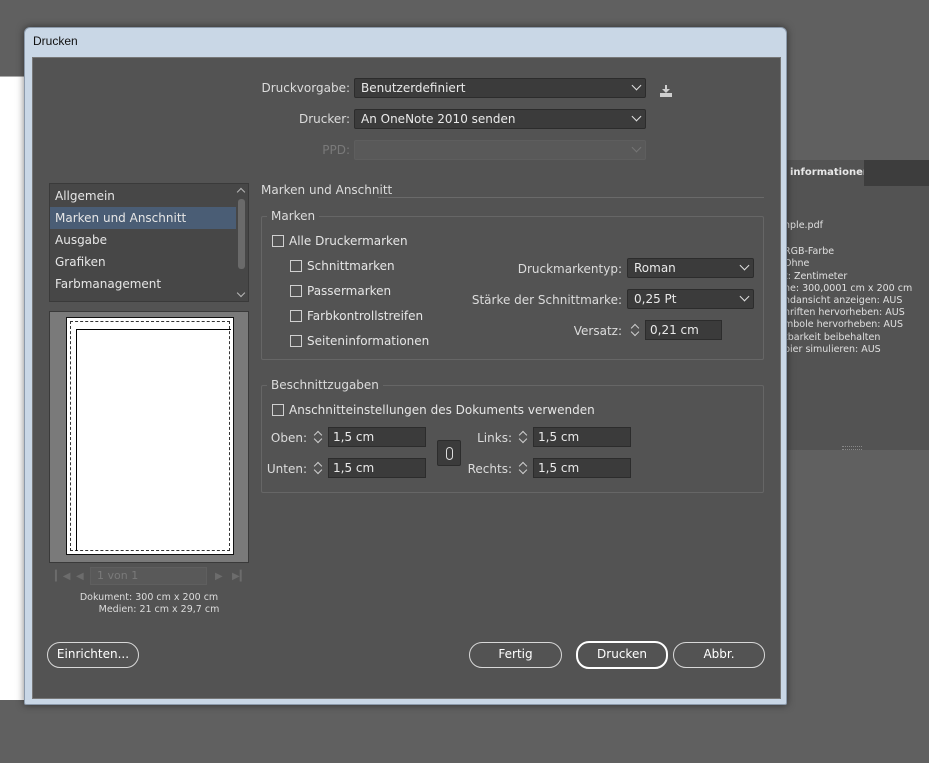  Describe the element at coordinates (239, 576) in the screenshot. I see `last-page-icon: ▶▎` at that location.